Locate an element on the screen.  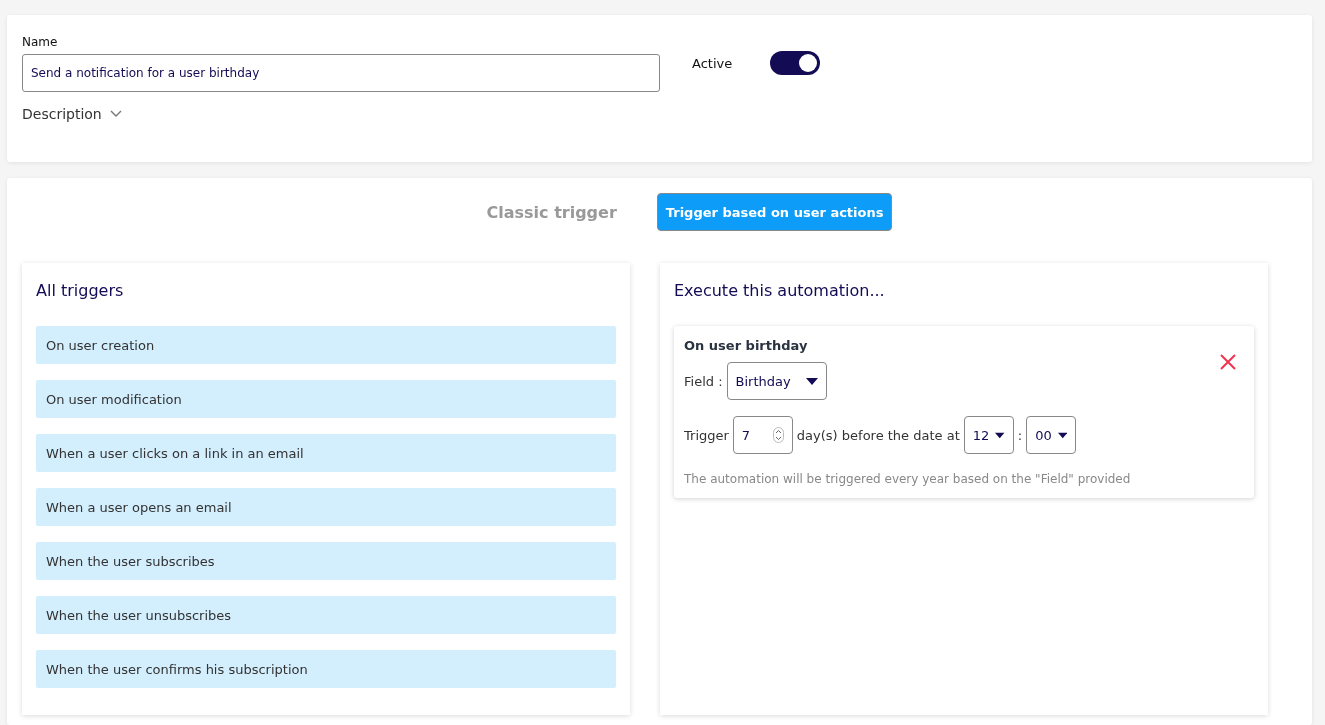
active-label: Active is located at coordinates (712, 63).